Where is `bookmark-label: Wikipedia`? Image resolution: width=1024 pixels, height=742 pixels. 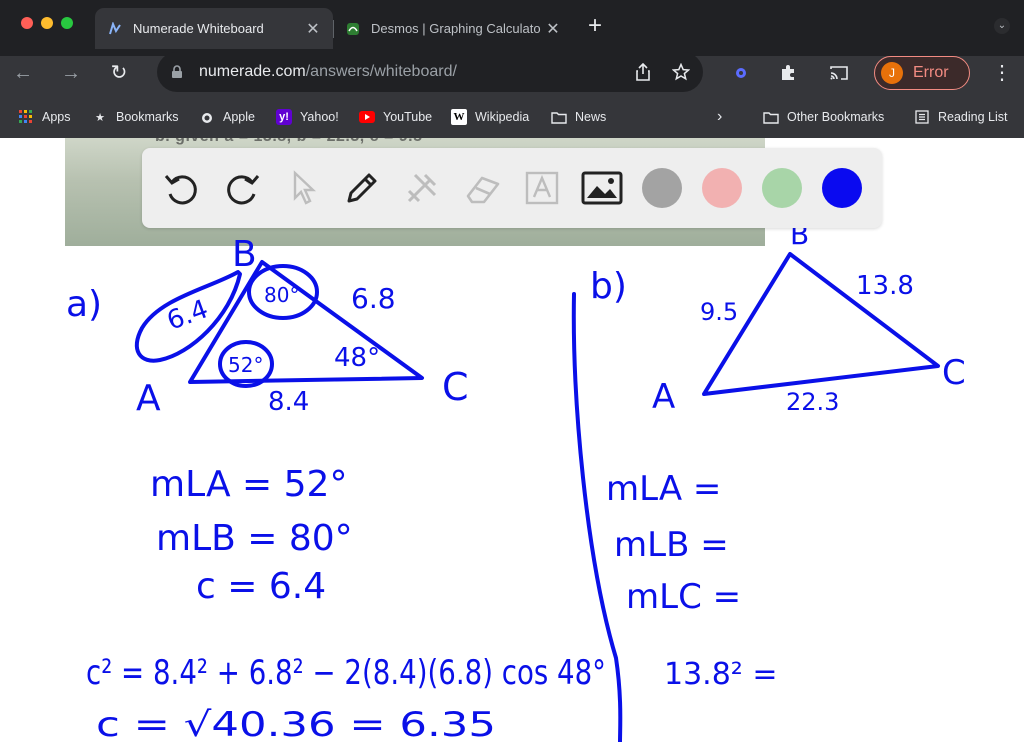
bookmark-label: Wikipedia is located at coordinates (502, 117).